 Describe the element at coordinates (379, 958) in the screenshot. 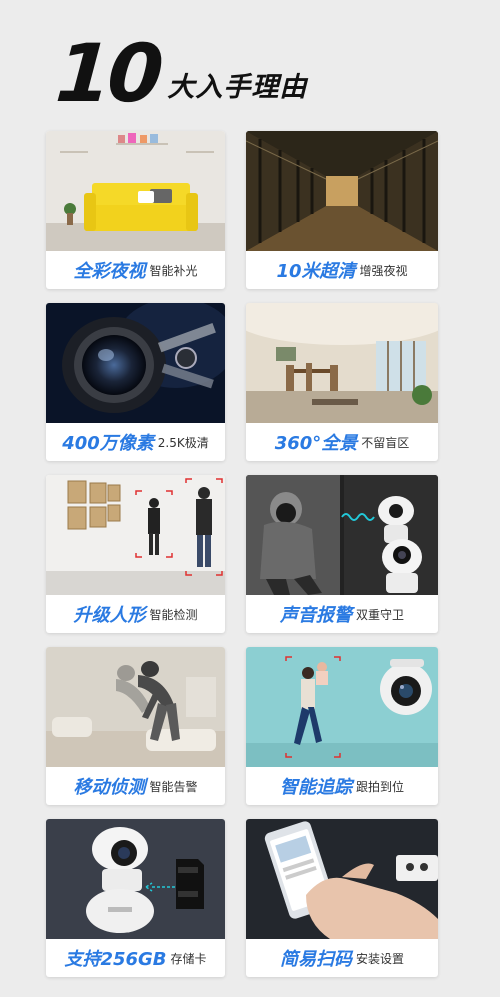

I see `feature-subtitle: 安装设置` at that location.